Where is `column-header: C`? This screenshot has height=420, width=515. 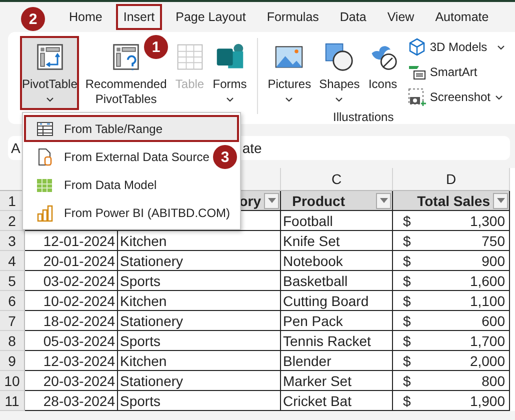
column-header: C is located at coordinates (337, 179).